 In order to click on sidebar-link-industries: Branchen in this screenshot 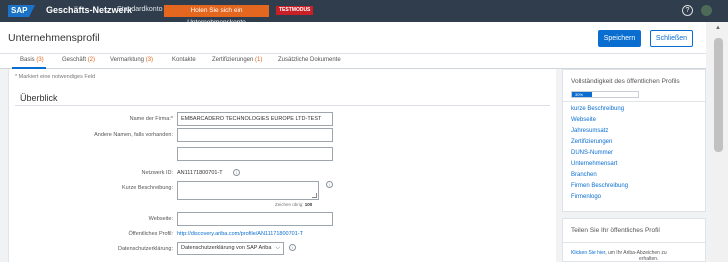, I will do `click(584, 175)`.